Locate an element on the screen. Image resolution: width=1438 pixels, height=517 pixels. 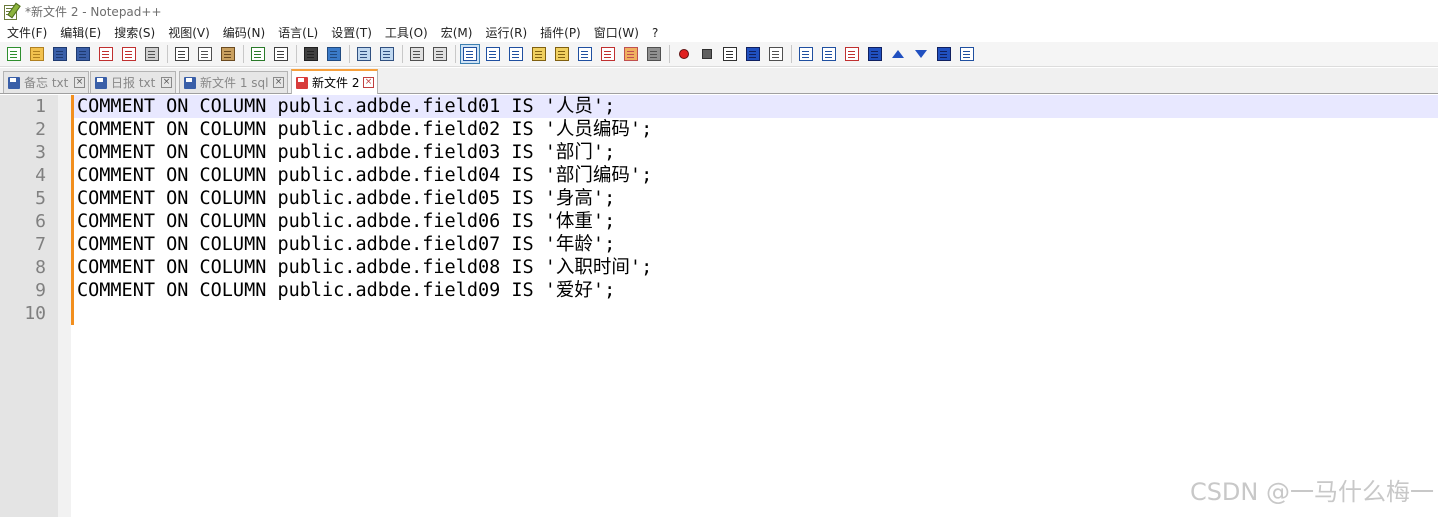
sync-horizontal-button is located at coordinates (440, 54).